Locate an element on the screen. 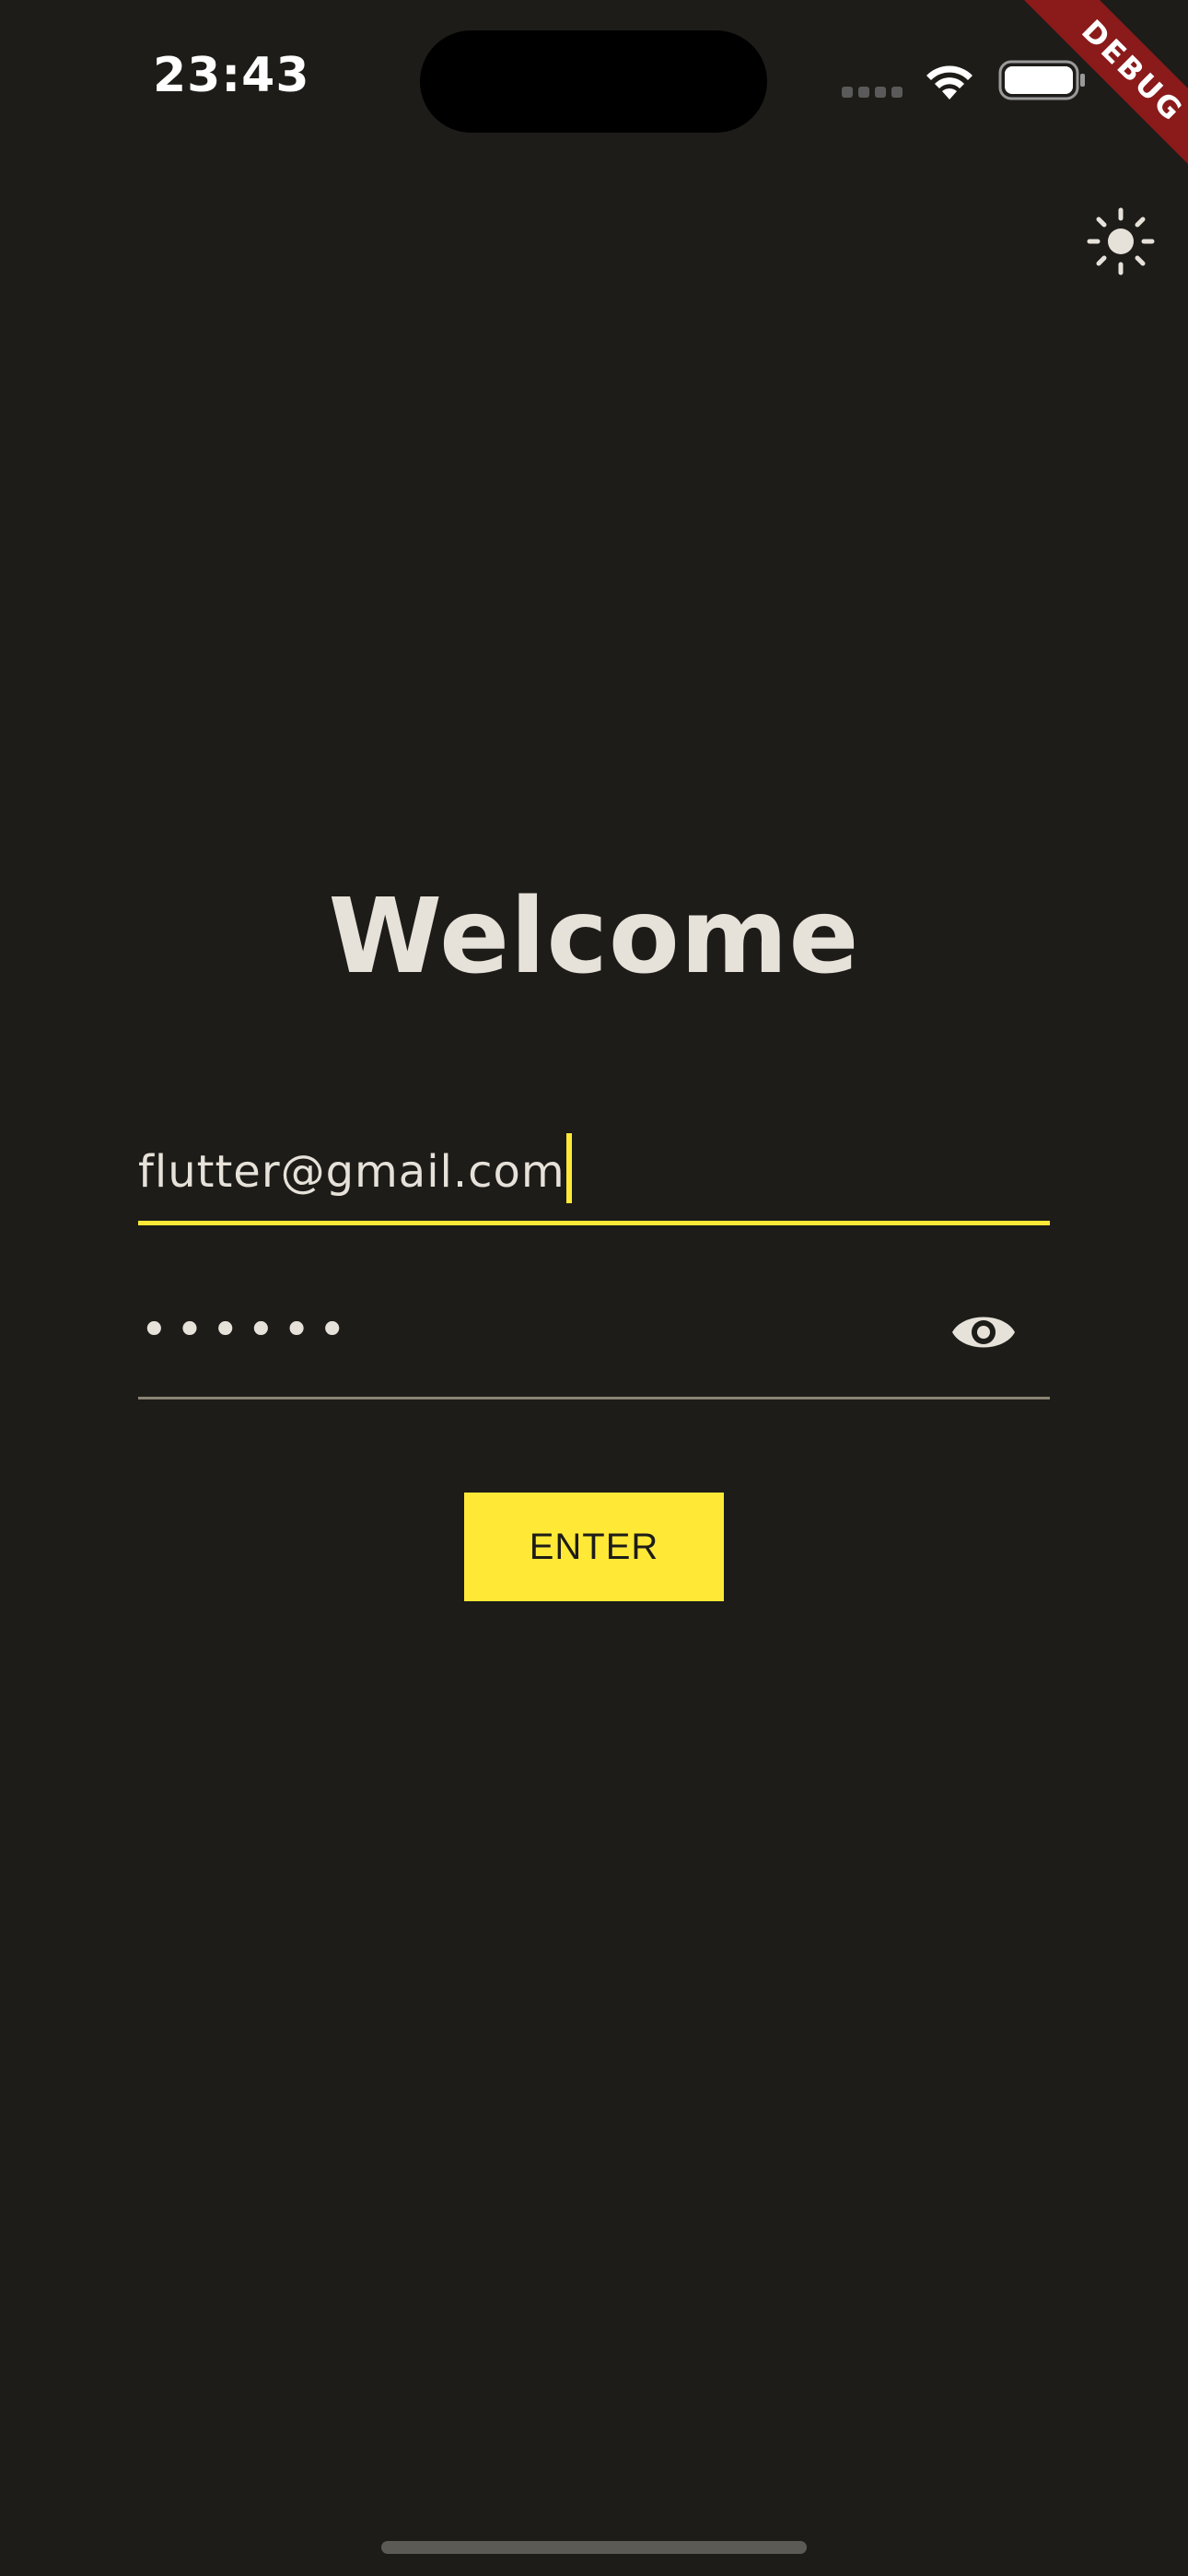 The image size is (1188, 2576). page-title: Welcome is located at coordinates (594, 937).